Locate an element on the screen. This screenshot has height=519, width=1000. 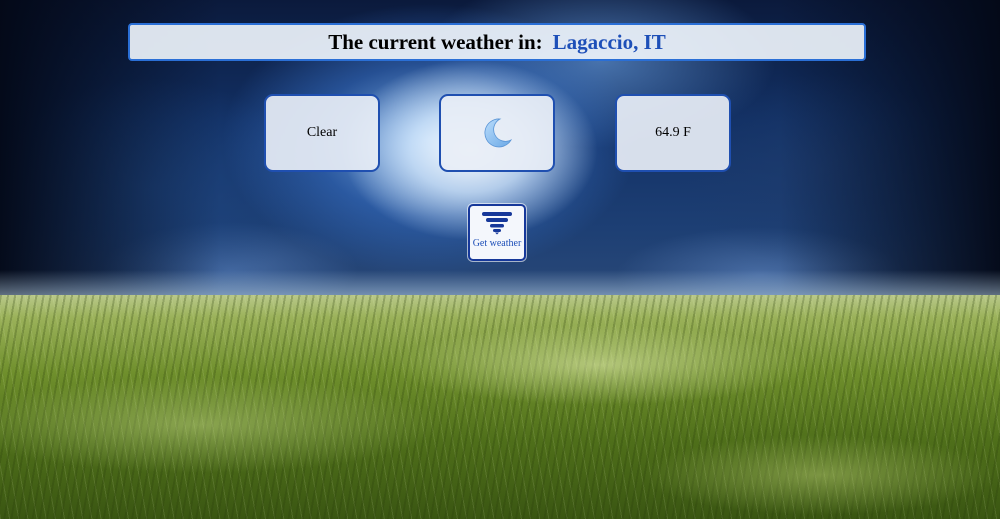
weather-icon-tile is located at coordinates (497, 133).